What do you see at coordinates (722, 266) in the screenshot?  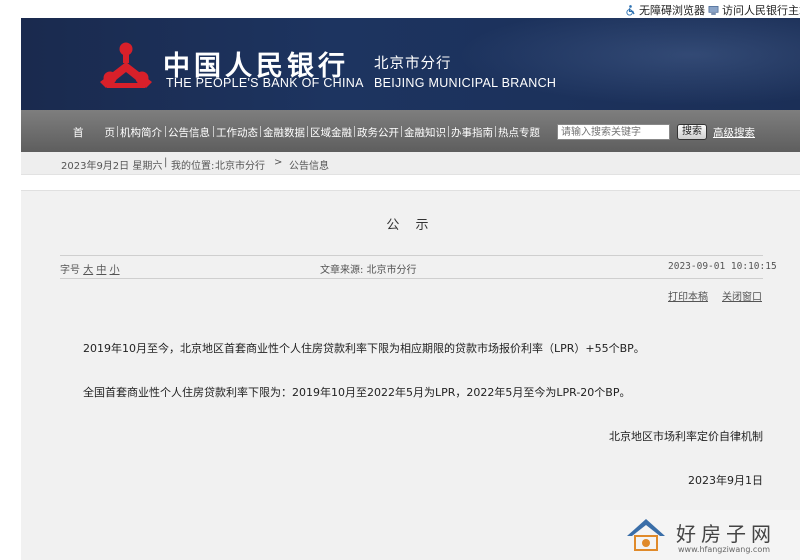 I see `article-timestamp: 2023-09-01 10:10:15` at bounding box center [722, 266].